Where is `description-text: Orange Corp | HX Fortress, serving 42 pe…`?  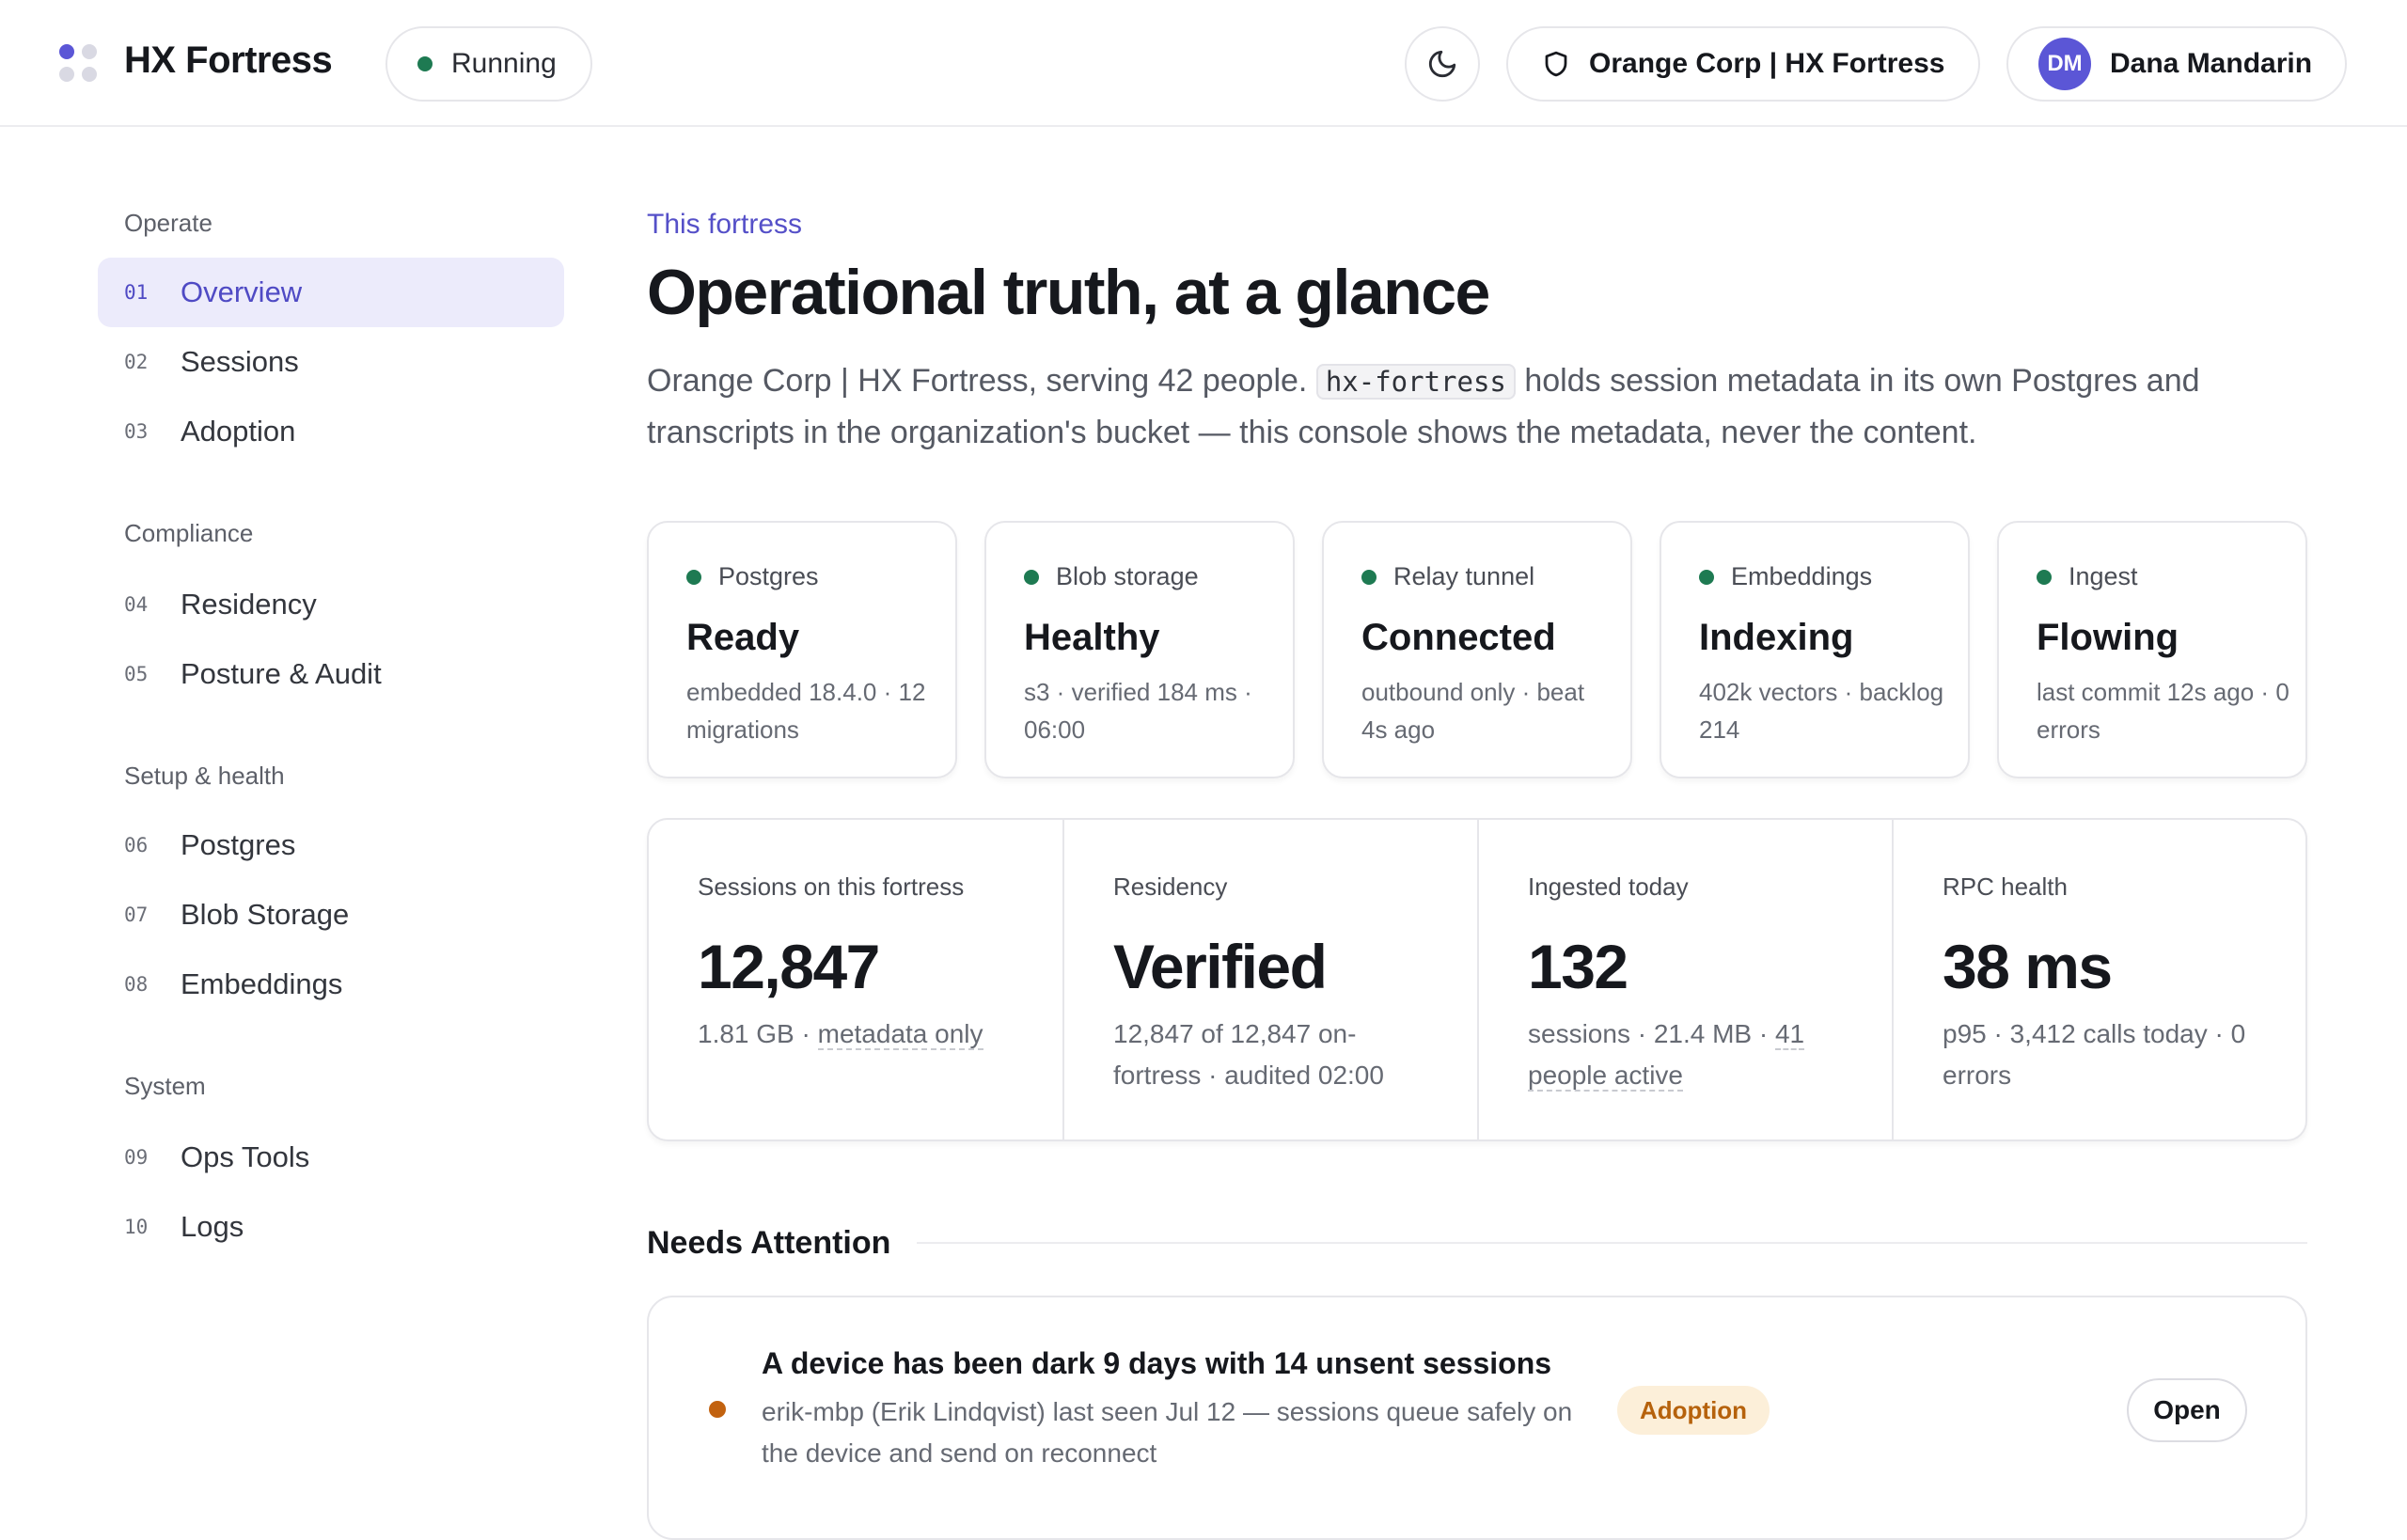 description-text: Orange Corp | HX Fortress, serving 42 pe… is located at coordinates (981, 381).